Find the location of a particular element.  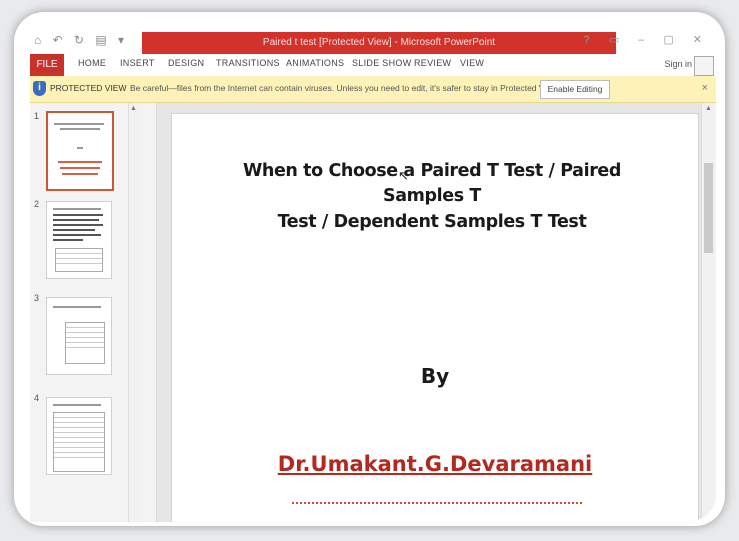

slide-scrollbar: ▲ is located at coordinates (708, 312).